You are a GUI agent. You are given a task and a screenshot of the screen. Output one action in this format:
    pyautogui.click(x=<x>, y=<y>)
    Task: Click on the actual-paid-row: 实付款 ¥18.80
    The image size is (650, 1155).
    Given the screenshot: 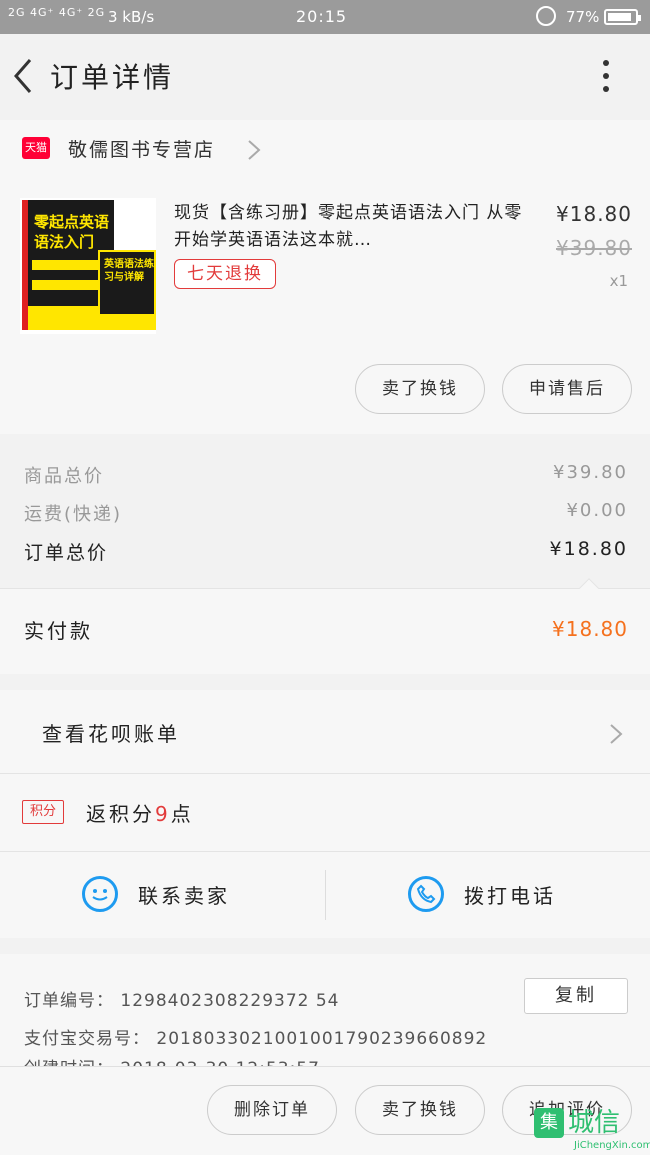 What is the action you would take?
    pyautogui.click(x=325, y=626)
    